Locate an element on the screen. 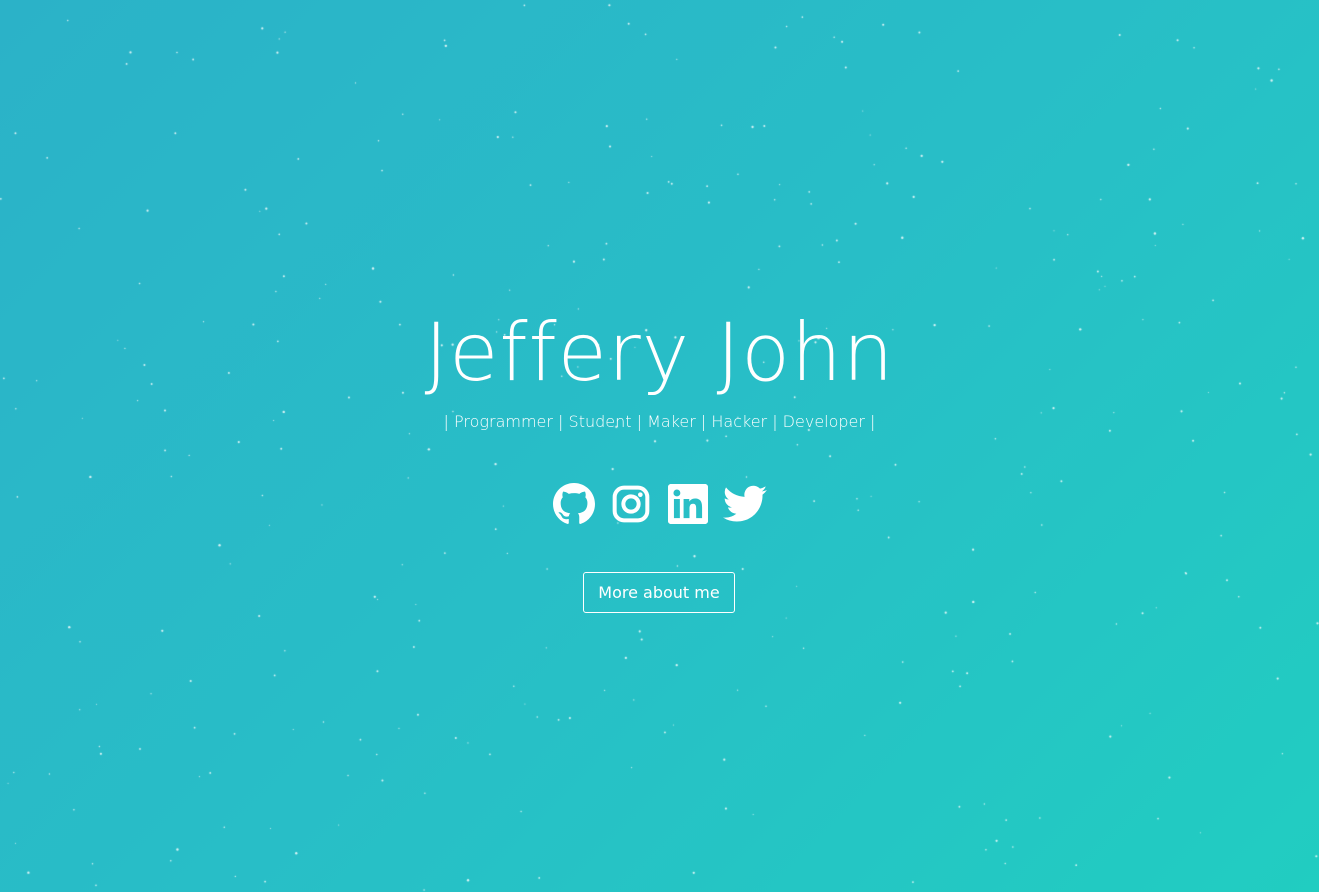  hero-name: Jeffery John is located at coordinates (659, 352).